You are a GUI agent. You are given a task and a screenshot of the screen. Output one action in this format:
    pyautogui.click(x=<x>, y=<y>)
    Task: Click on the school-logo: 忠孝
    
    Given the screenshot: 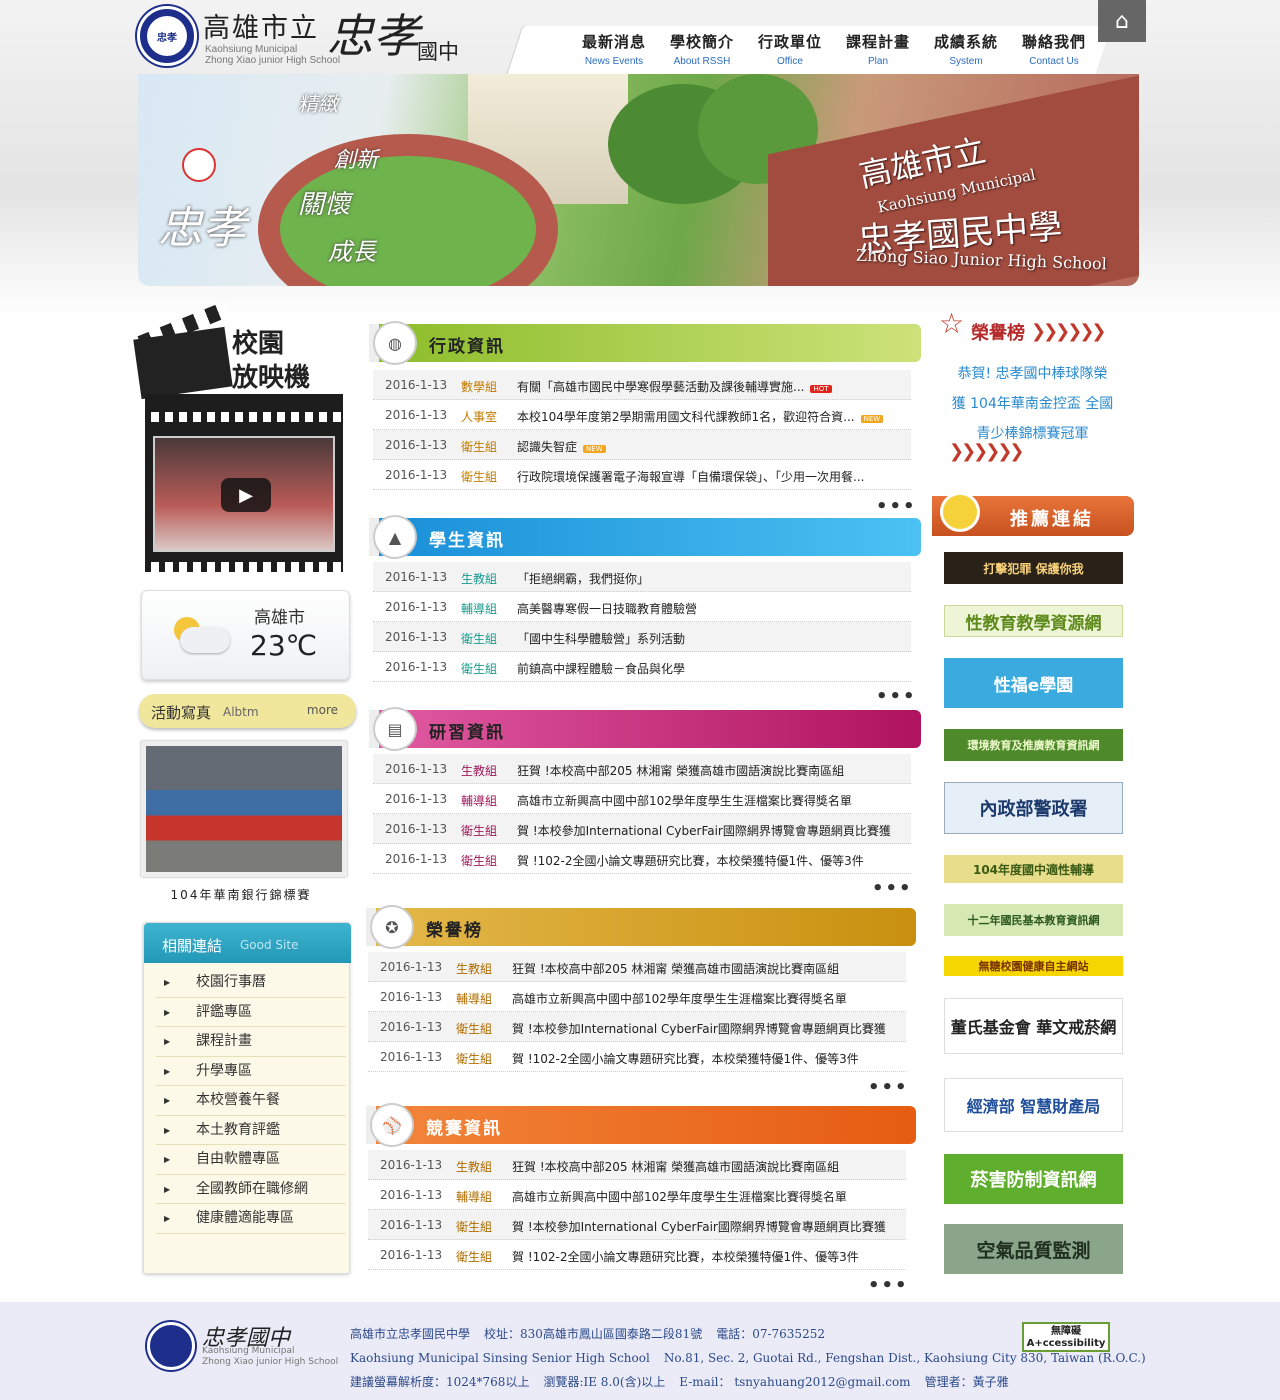 What is the action you would take?
    pyautogui.click(x=167, y=36)
    